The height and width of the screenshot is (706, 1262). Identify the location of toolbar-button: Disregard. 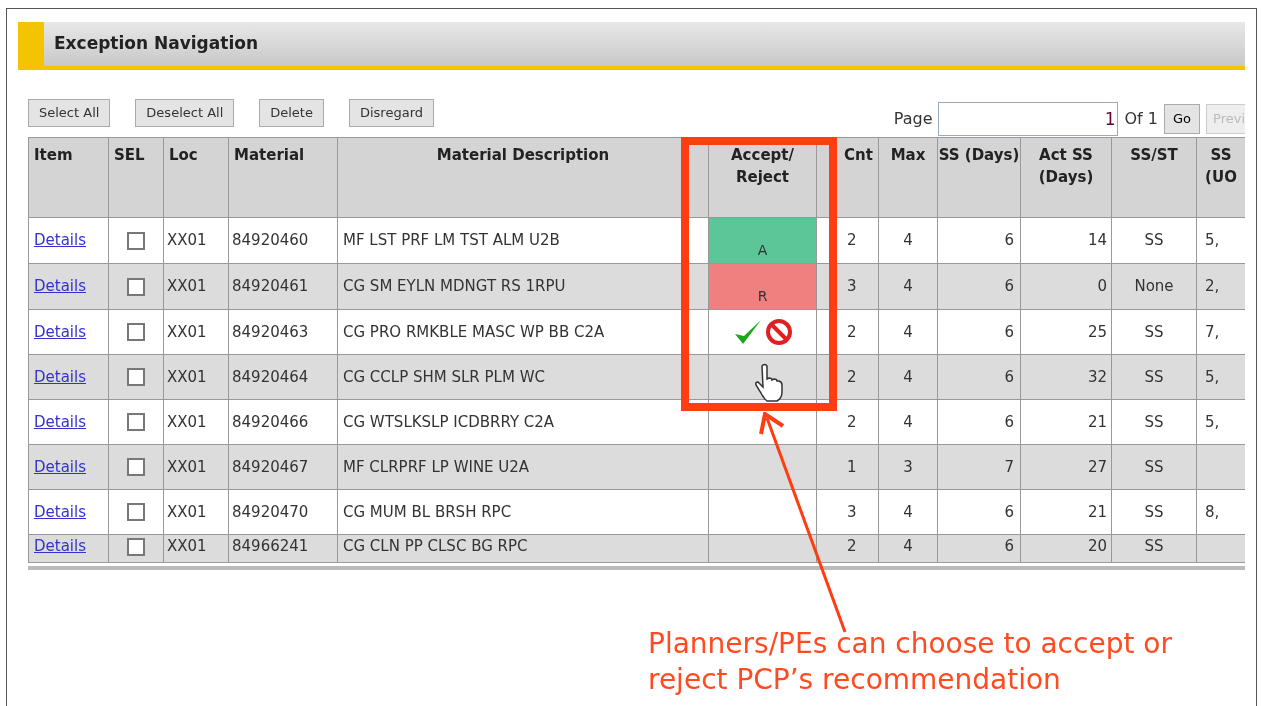
(391, 113).